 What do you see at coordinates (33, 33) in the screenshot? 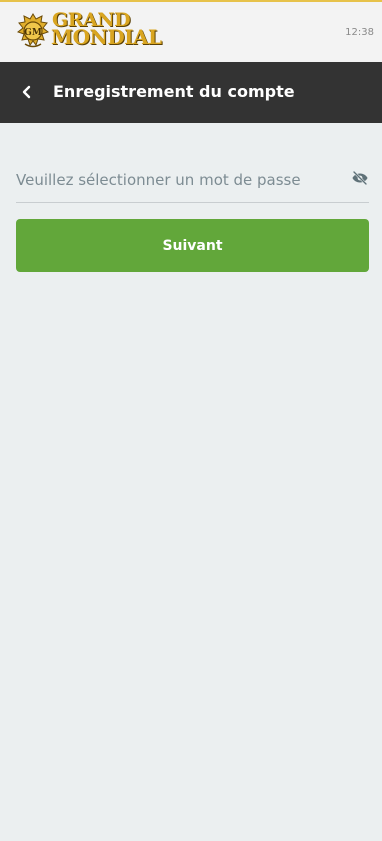
I see `emblem-monogram: GM` at bounding box center [33, 33].